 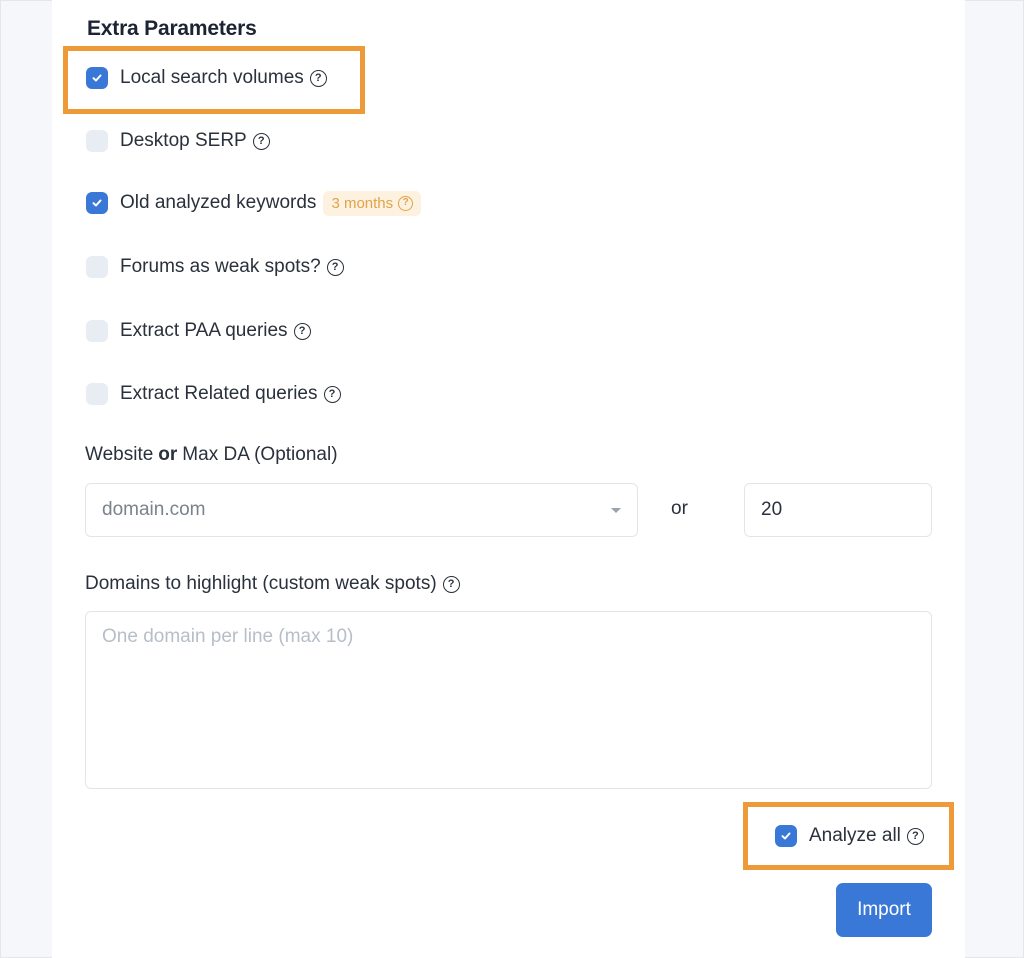 I want to click on option-old-analyzed-keywords: Old analyzed keywords 3 months ?, so click(x=254, y=203).